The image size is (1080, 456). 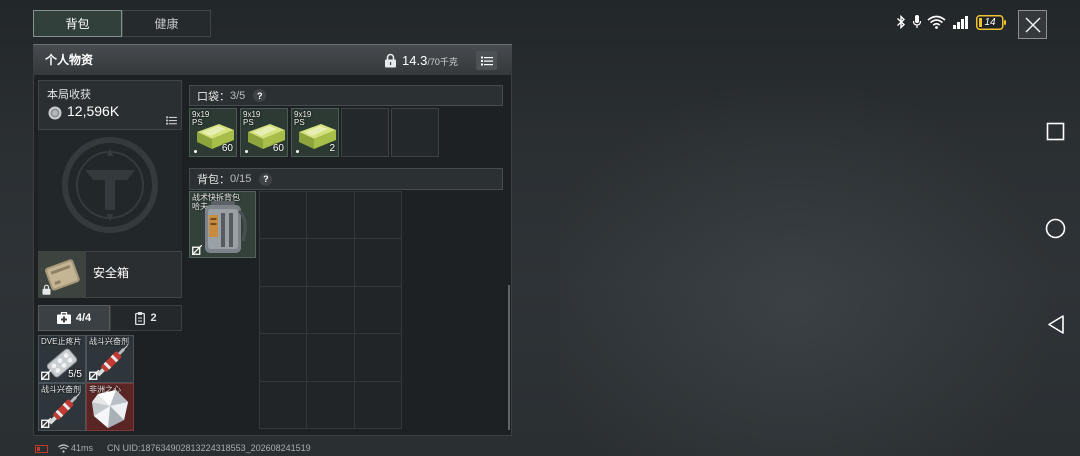 I want to click on mic-icon, so click(x=917, y=21).